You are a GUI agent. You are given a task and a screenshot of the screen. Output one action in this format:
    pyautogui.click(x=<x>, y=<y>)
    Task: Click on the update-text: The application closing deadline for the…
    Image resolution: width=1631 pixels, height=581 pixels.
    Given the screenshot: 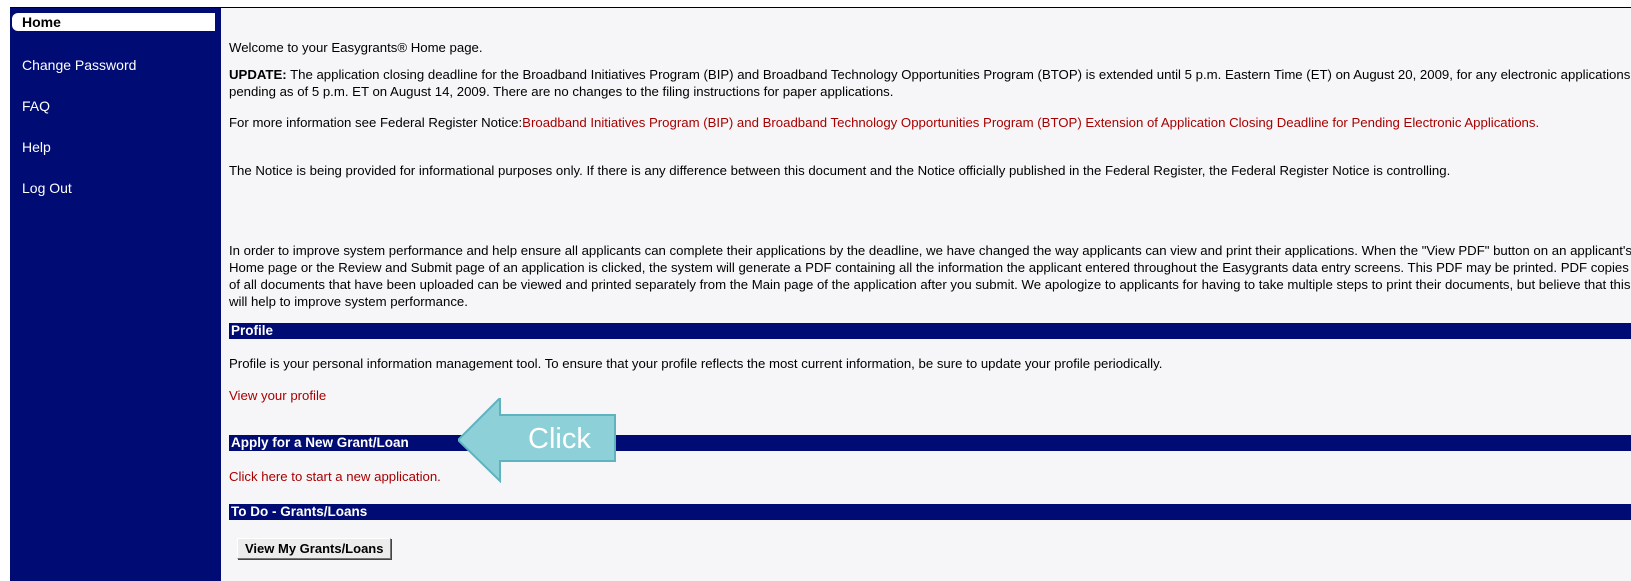 What is the action you would take?
    pyautogui.click(x=930, y=83)
    